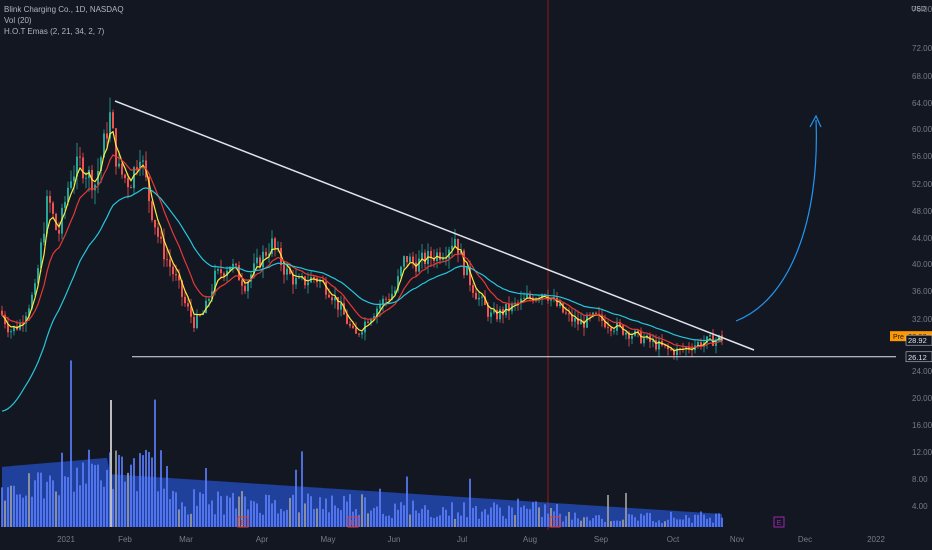 Image resolution: width=932 pixels, height=550 pixels. I want to click on y-tick-label: 72.00, so click(922, 48).